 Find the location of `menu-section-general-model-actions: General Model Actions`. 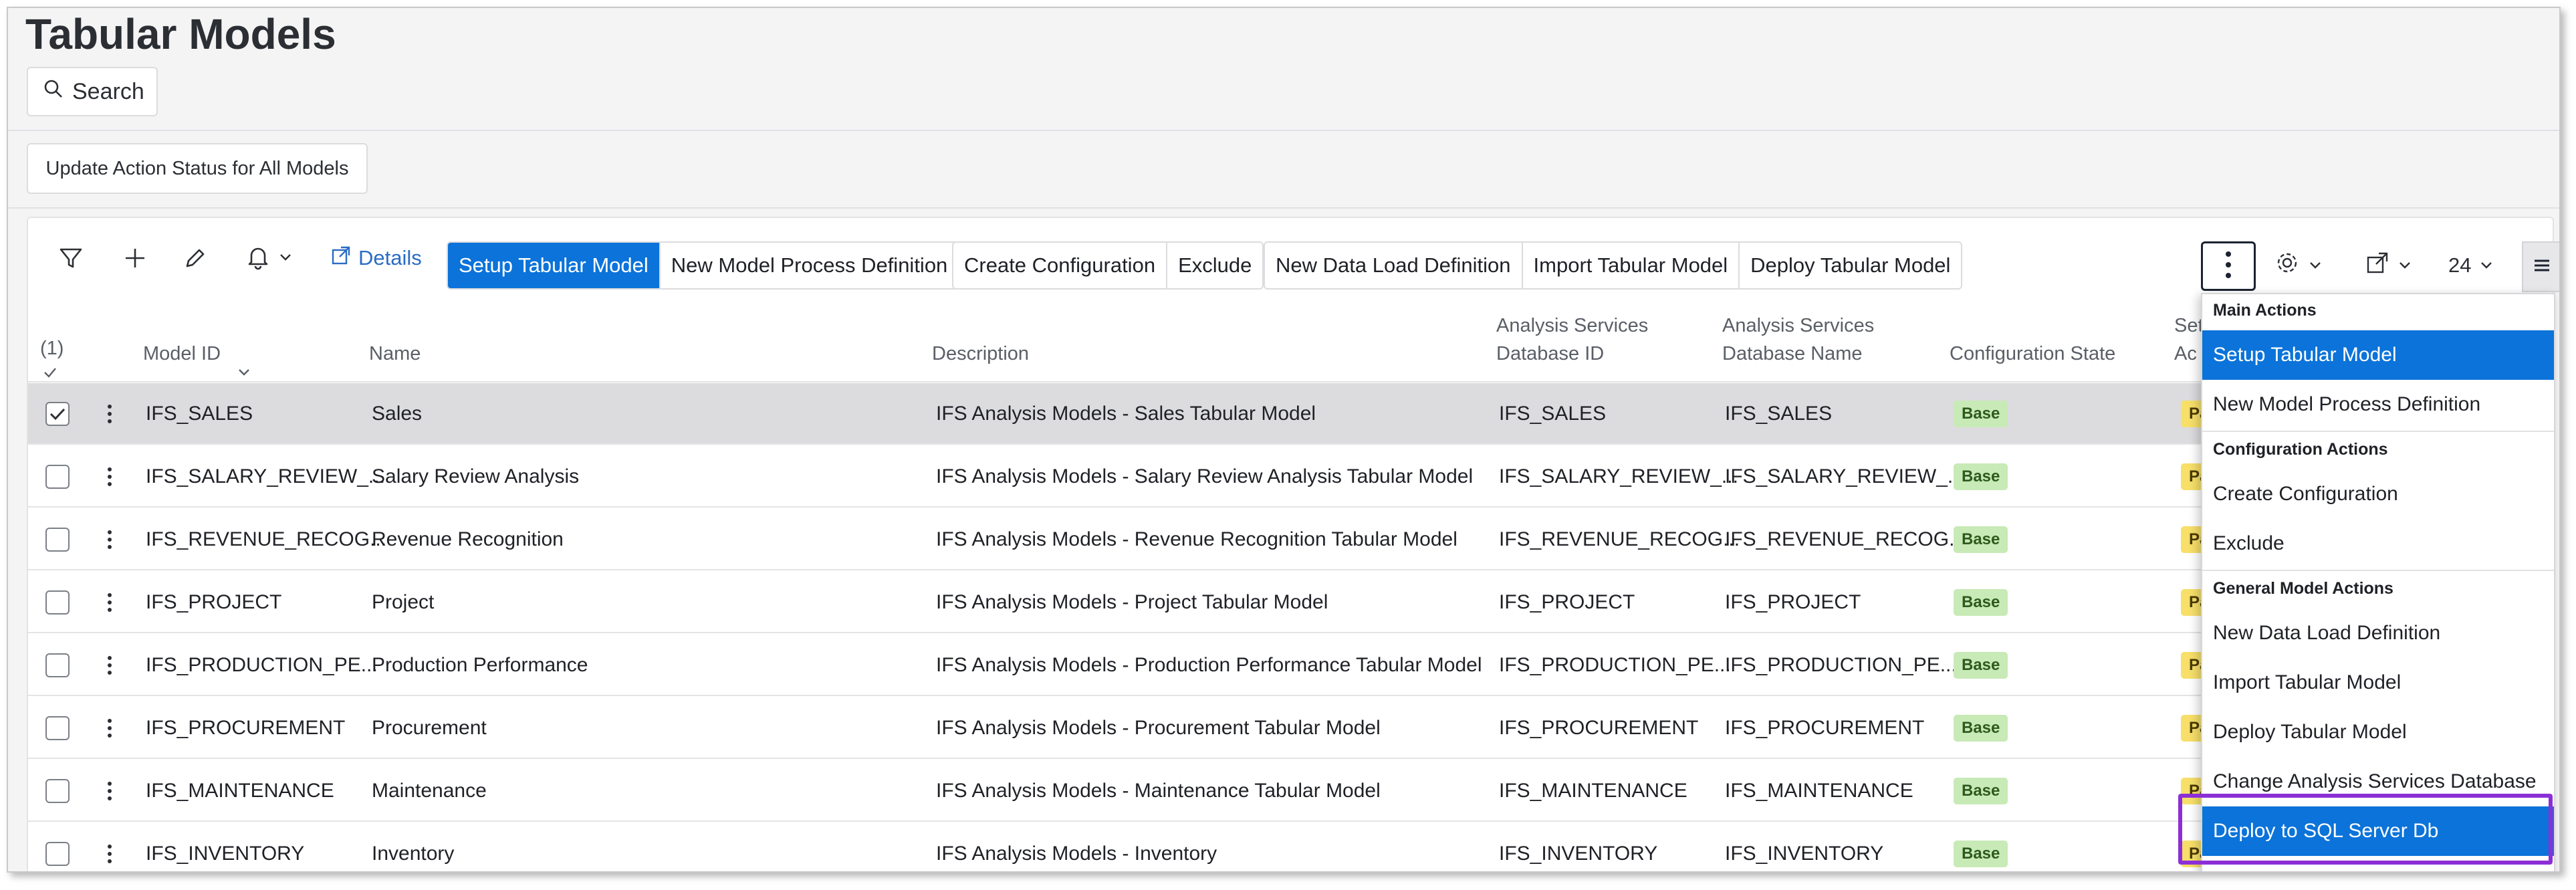

menu-section-general-model-actions: General Model Actions is located at coordinates (2303, 588).